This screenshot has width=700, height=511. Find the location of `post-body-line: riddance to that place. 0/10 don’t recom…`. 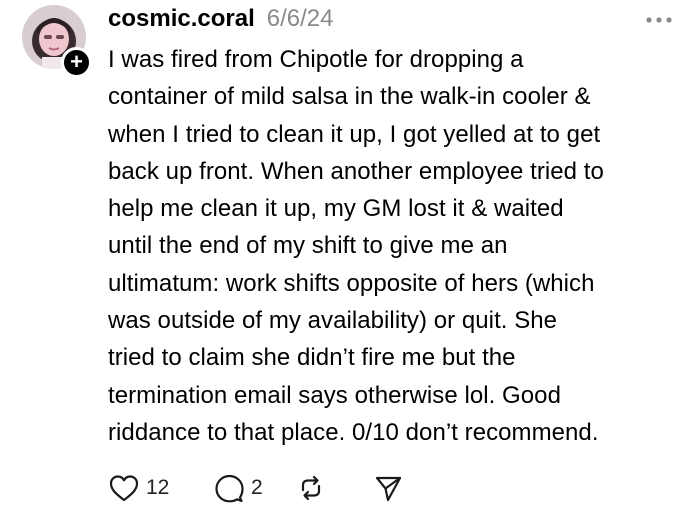

post-body-line: riddance to that place. 0/10 don’t recom… is located at coordinates (353, 432).